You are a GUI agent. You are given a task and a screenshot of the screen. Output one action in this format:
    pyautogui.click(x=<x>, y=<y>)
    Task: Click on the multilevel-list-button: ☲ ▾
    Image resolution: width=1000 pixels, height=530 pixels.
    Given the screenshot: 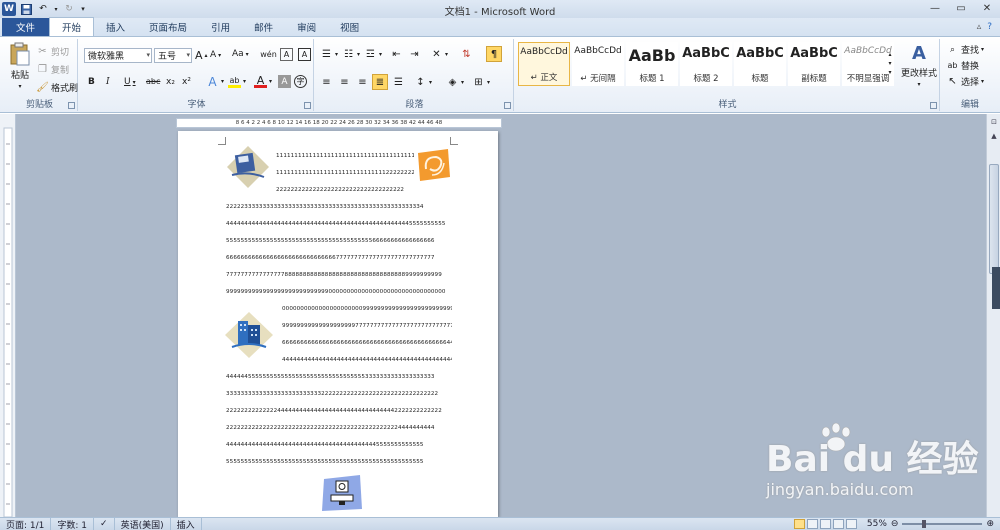 What is the action you would take?
    pyautogui.click(x=373, y=54)
    